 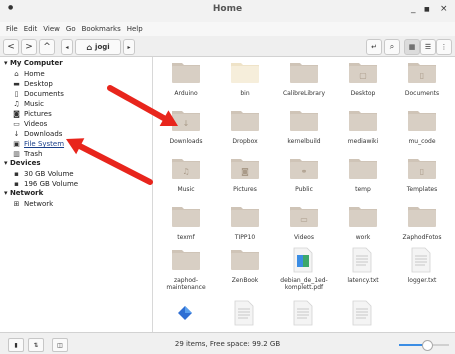 What do you see at coordinates (245, 131) in the screenshot?
I see `folder-dropbox: Dropbox` at bounding box center [245, 131].